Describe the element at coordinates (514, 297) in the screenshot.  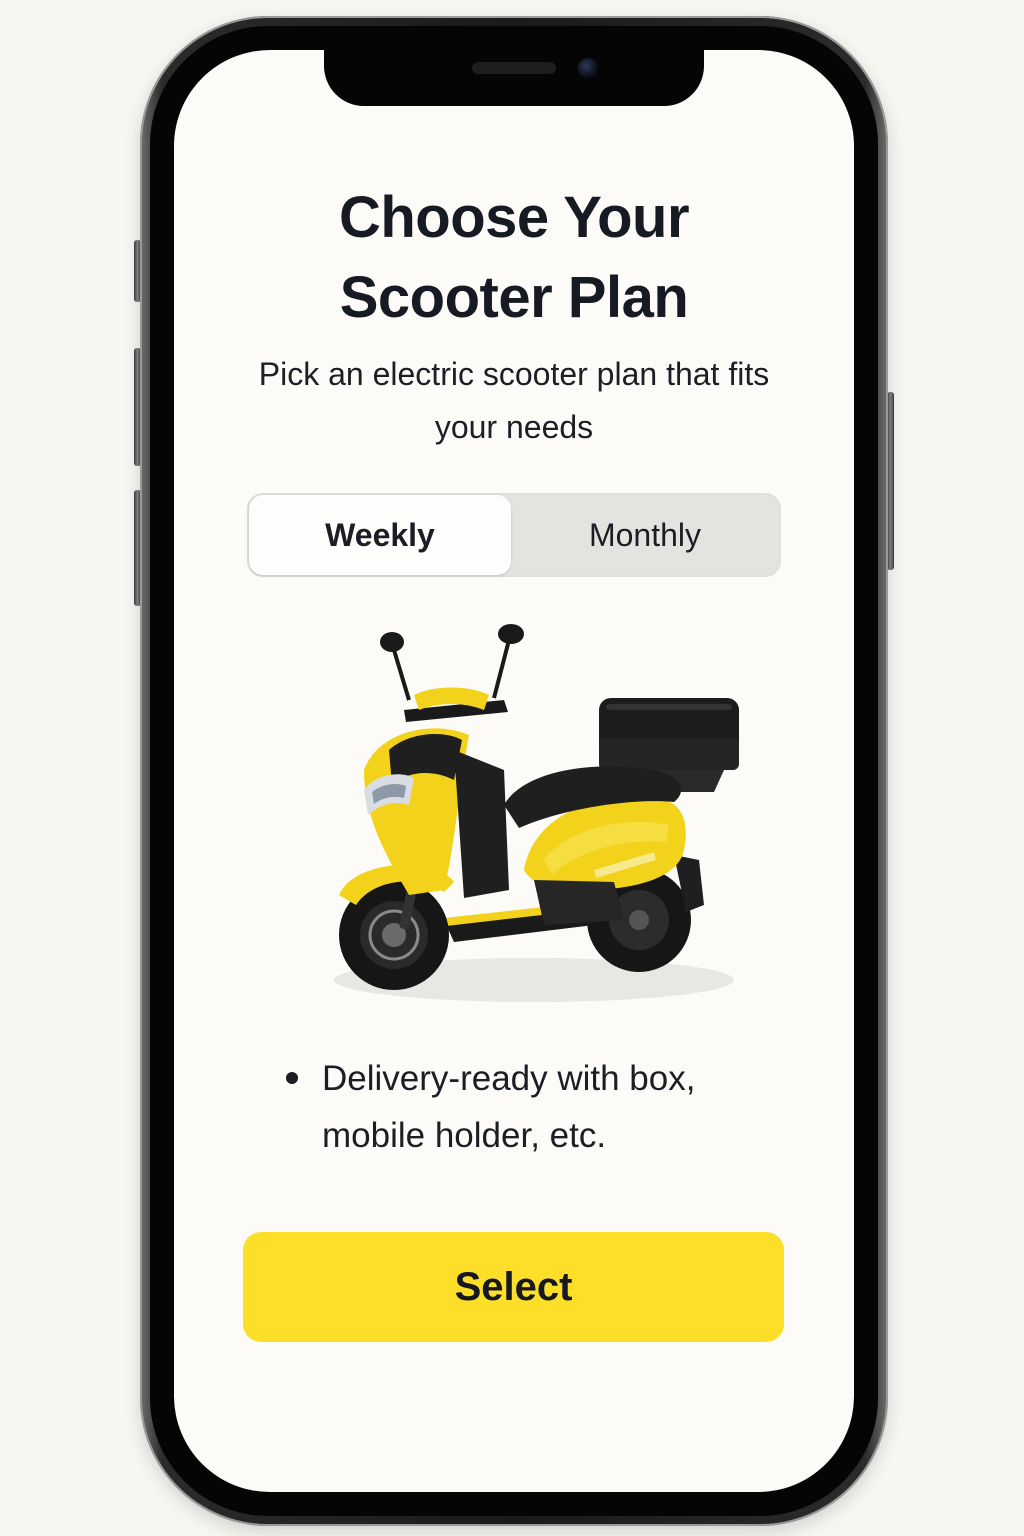
I see `page-title-line-2: Scooter Plan` at that location.